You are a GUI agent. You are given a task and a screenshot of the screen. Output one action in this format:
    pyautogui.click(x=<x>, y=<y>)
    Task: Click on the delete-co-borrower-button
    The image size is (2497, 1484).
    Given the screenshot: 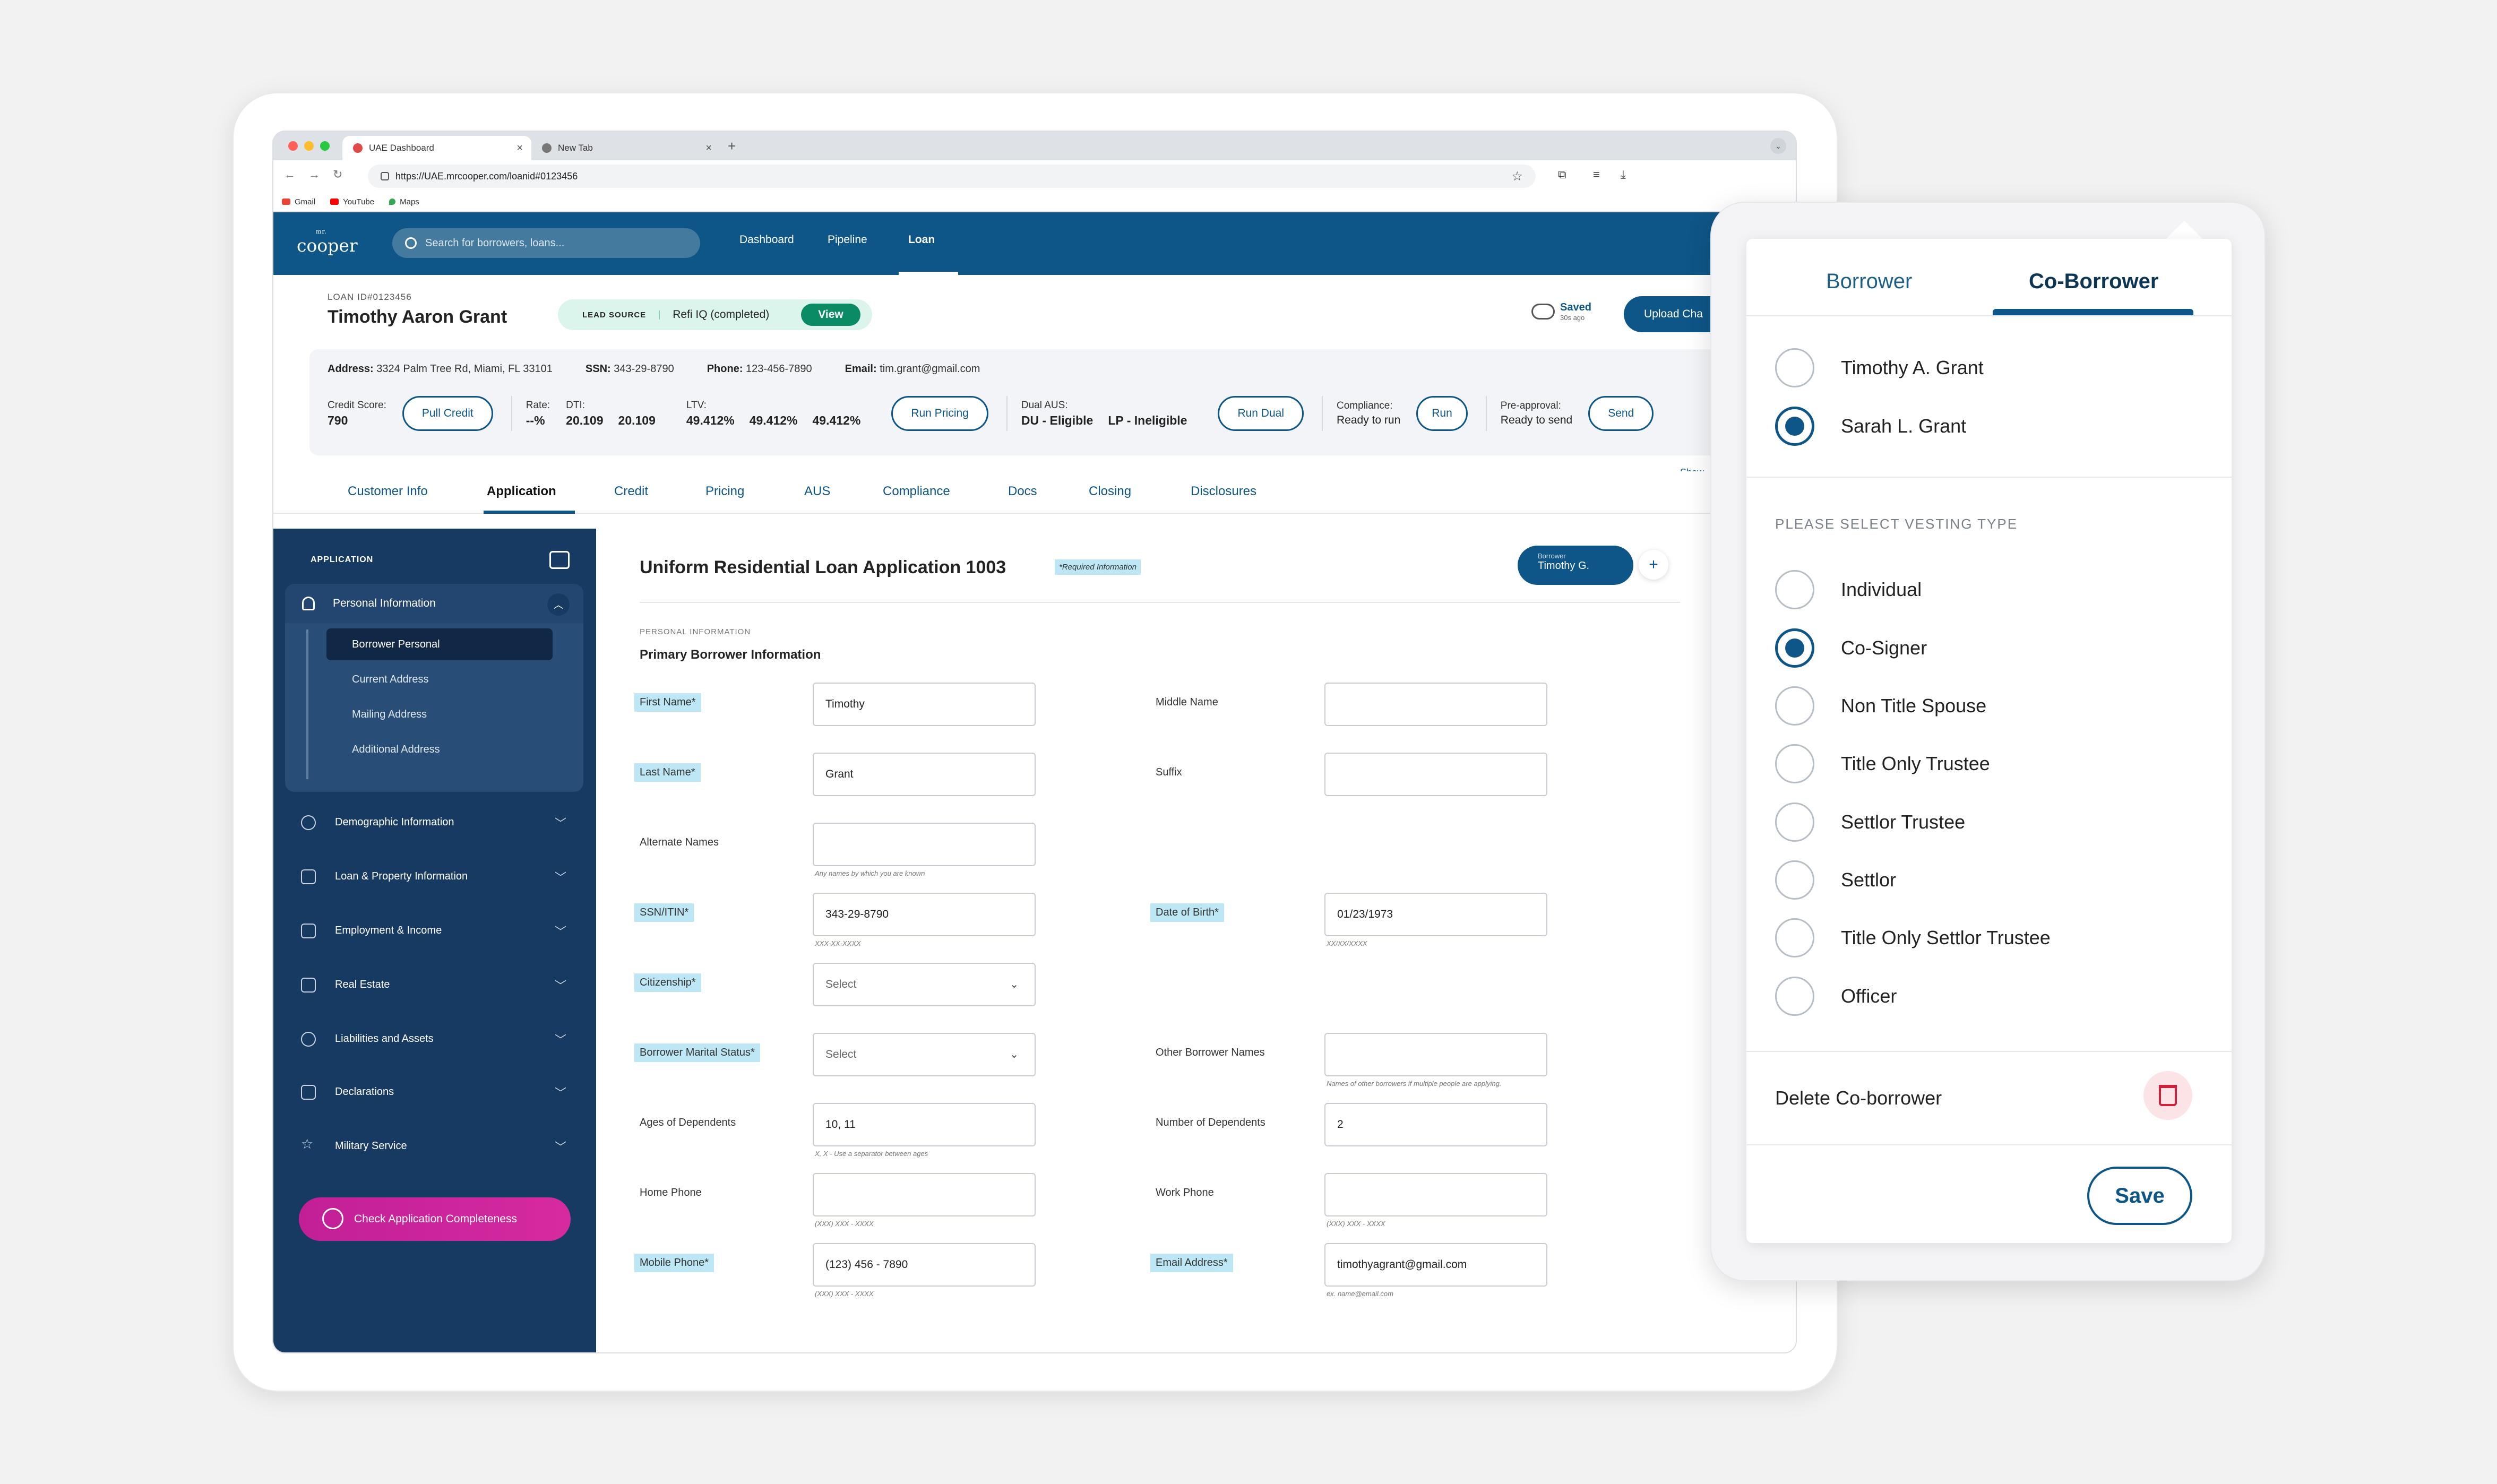 What is the action you would take?
    pyautogui.click(x=2167, y=1096)
    